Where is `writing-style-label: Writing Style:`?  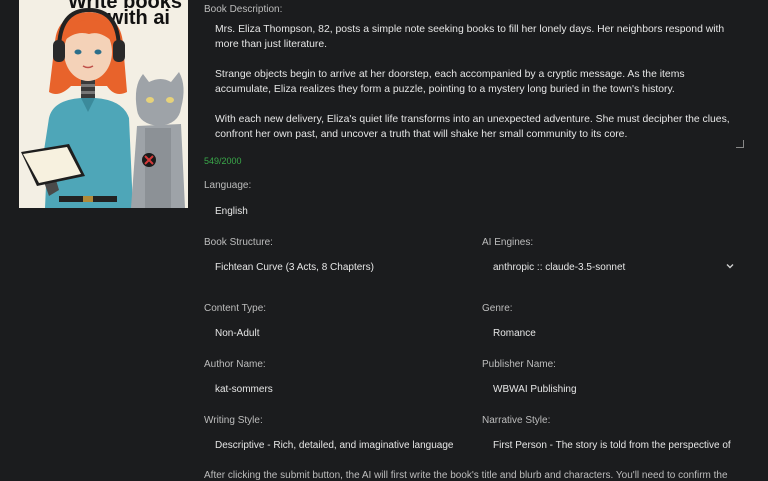 writing-style-label: Writing Style: is located at coordinates (233, 420).